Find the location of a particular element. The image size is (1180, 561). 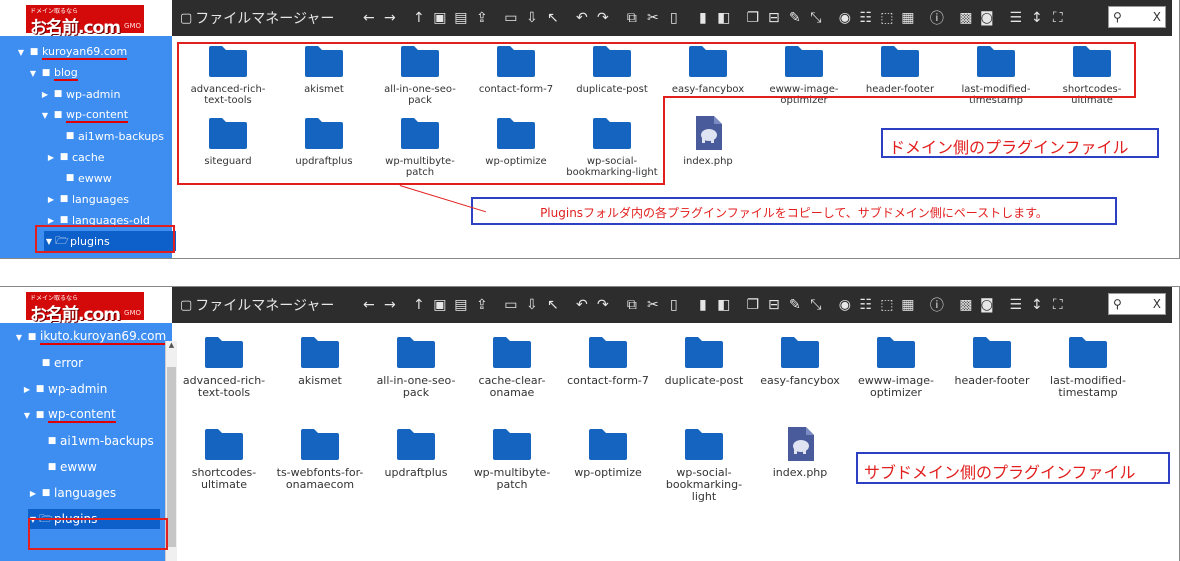

select-icon: ▭ is located at coordinates (510, 305).